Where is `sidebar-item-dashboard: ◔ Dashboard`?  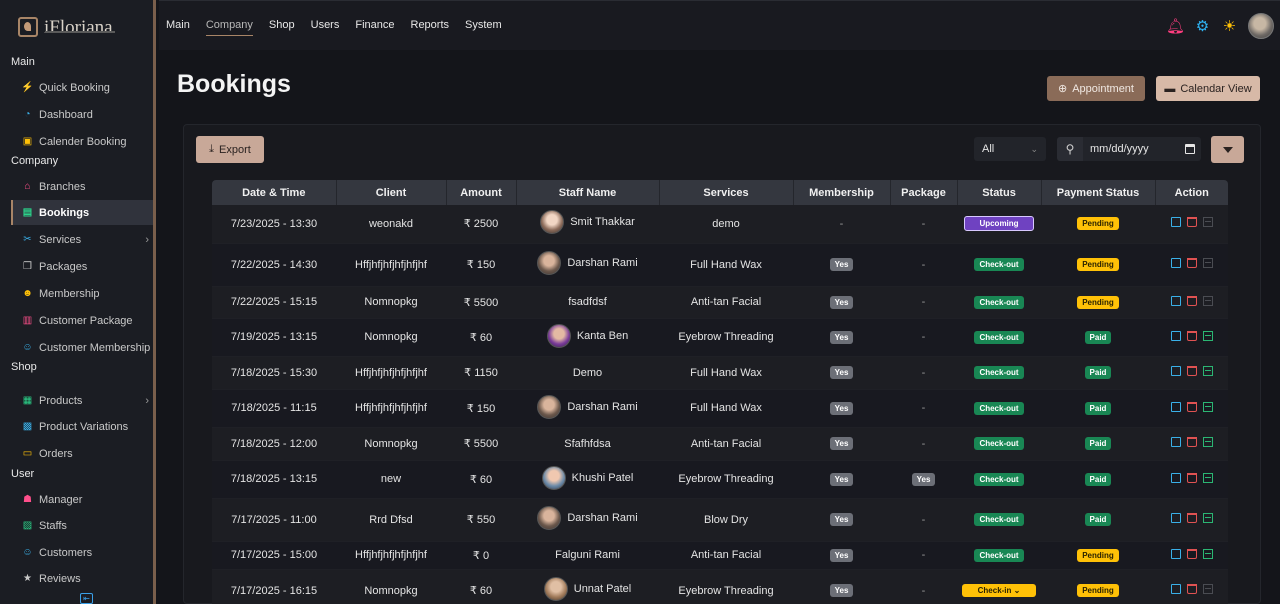 sidebar-item-dashboard: ◔ Dashboard is located at coordinates (82, 114).